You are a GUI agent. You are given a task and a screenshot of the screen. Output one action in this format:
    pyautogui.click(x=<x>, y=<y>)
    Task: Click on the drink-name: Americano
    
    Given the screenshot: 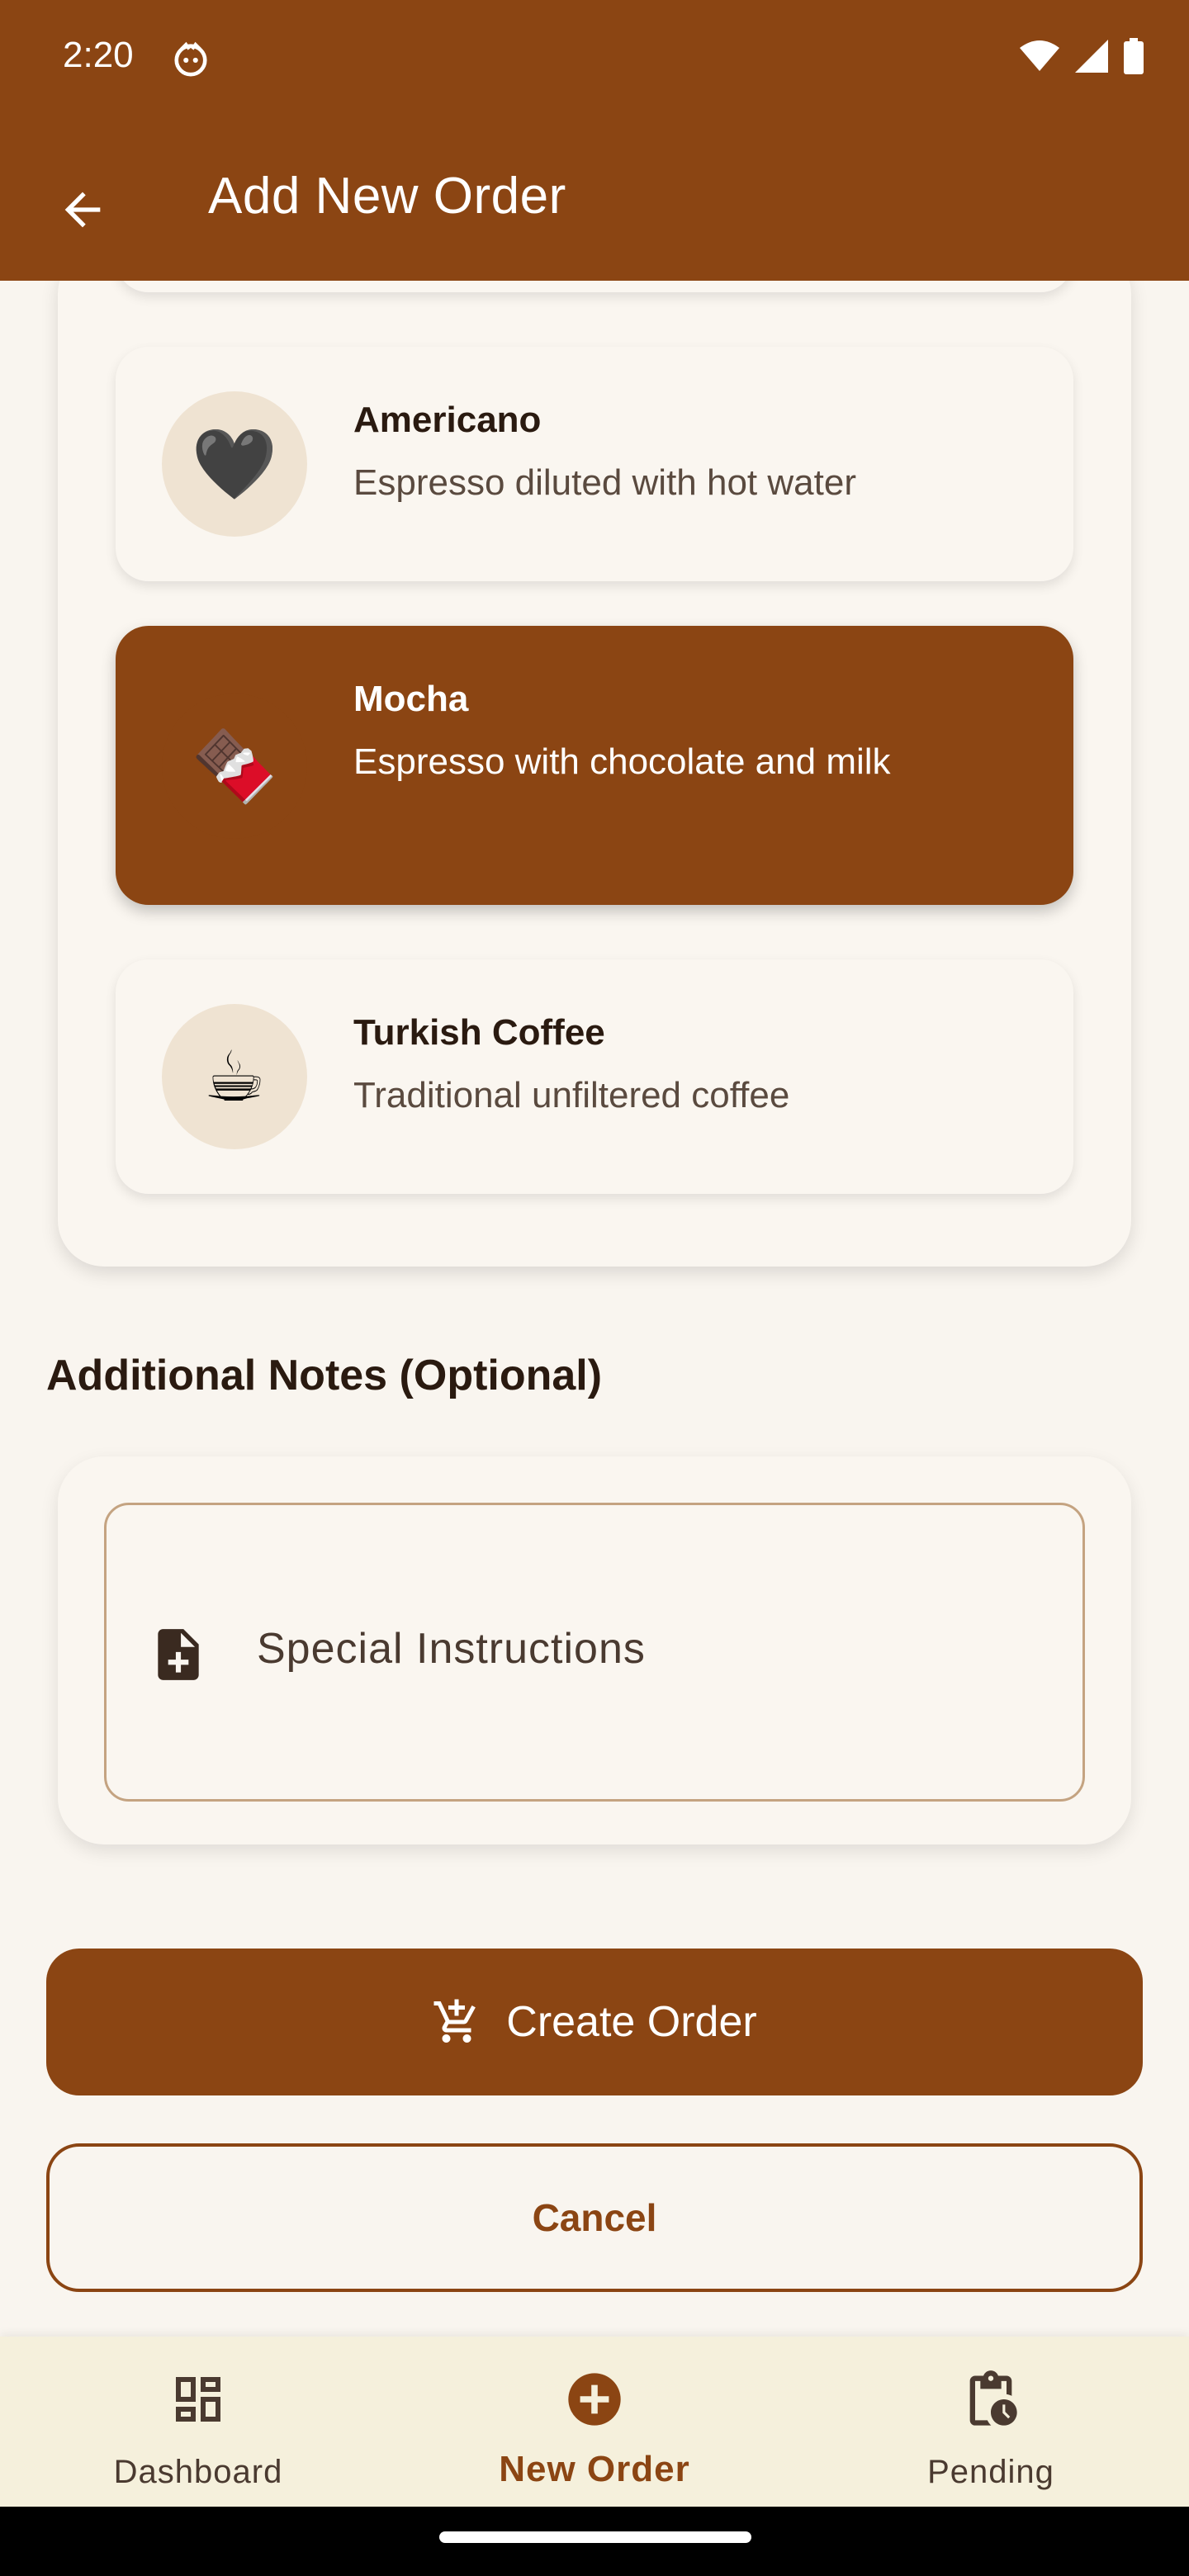 What is the action you would take?
    pyautogui.click(x=447, y=420)
    